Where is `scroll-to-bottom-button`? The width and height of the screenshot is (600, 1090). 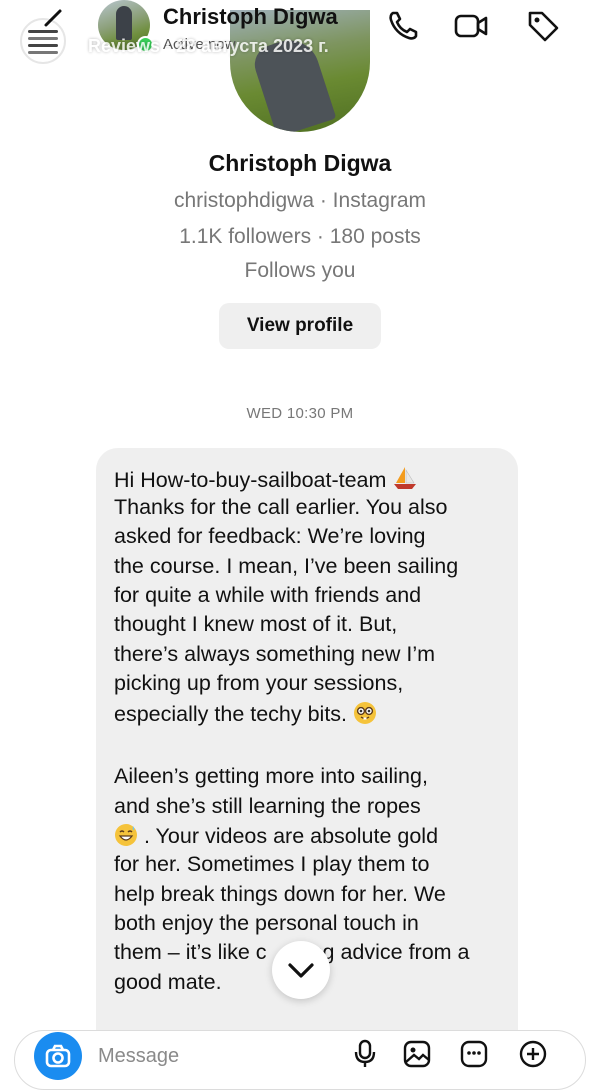
scroll-to-bottom-button is located at coordinates (301, 970).